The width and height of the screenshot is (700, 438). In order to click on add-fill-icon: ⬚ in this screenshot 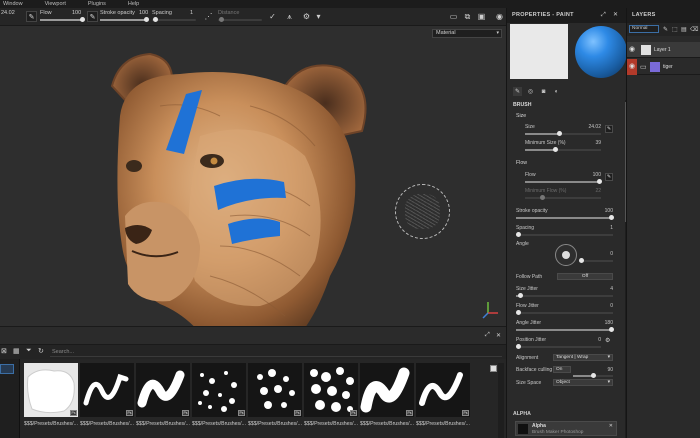, I will do `click(675, 29)`.